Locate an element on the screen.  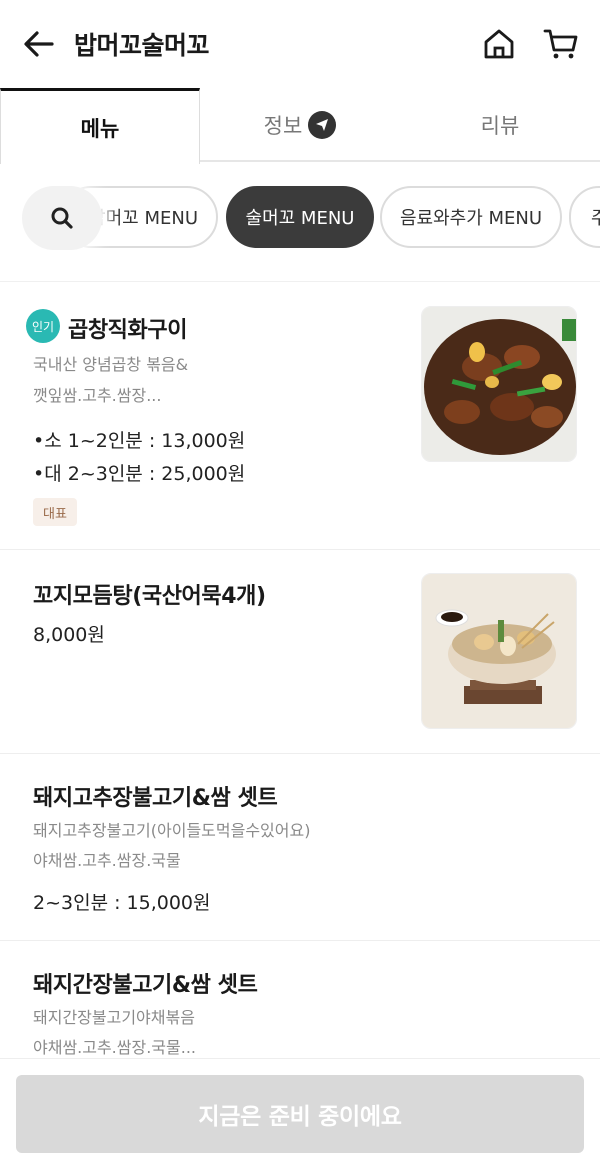
arrow-left-icon is located at coordinates (39, 44).